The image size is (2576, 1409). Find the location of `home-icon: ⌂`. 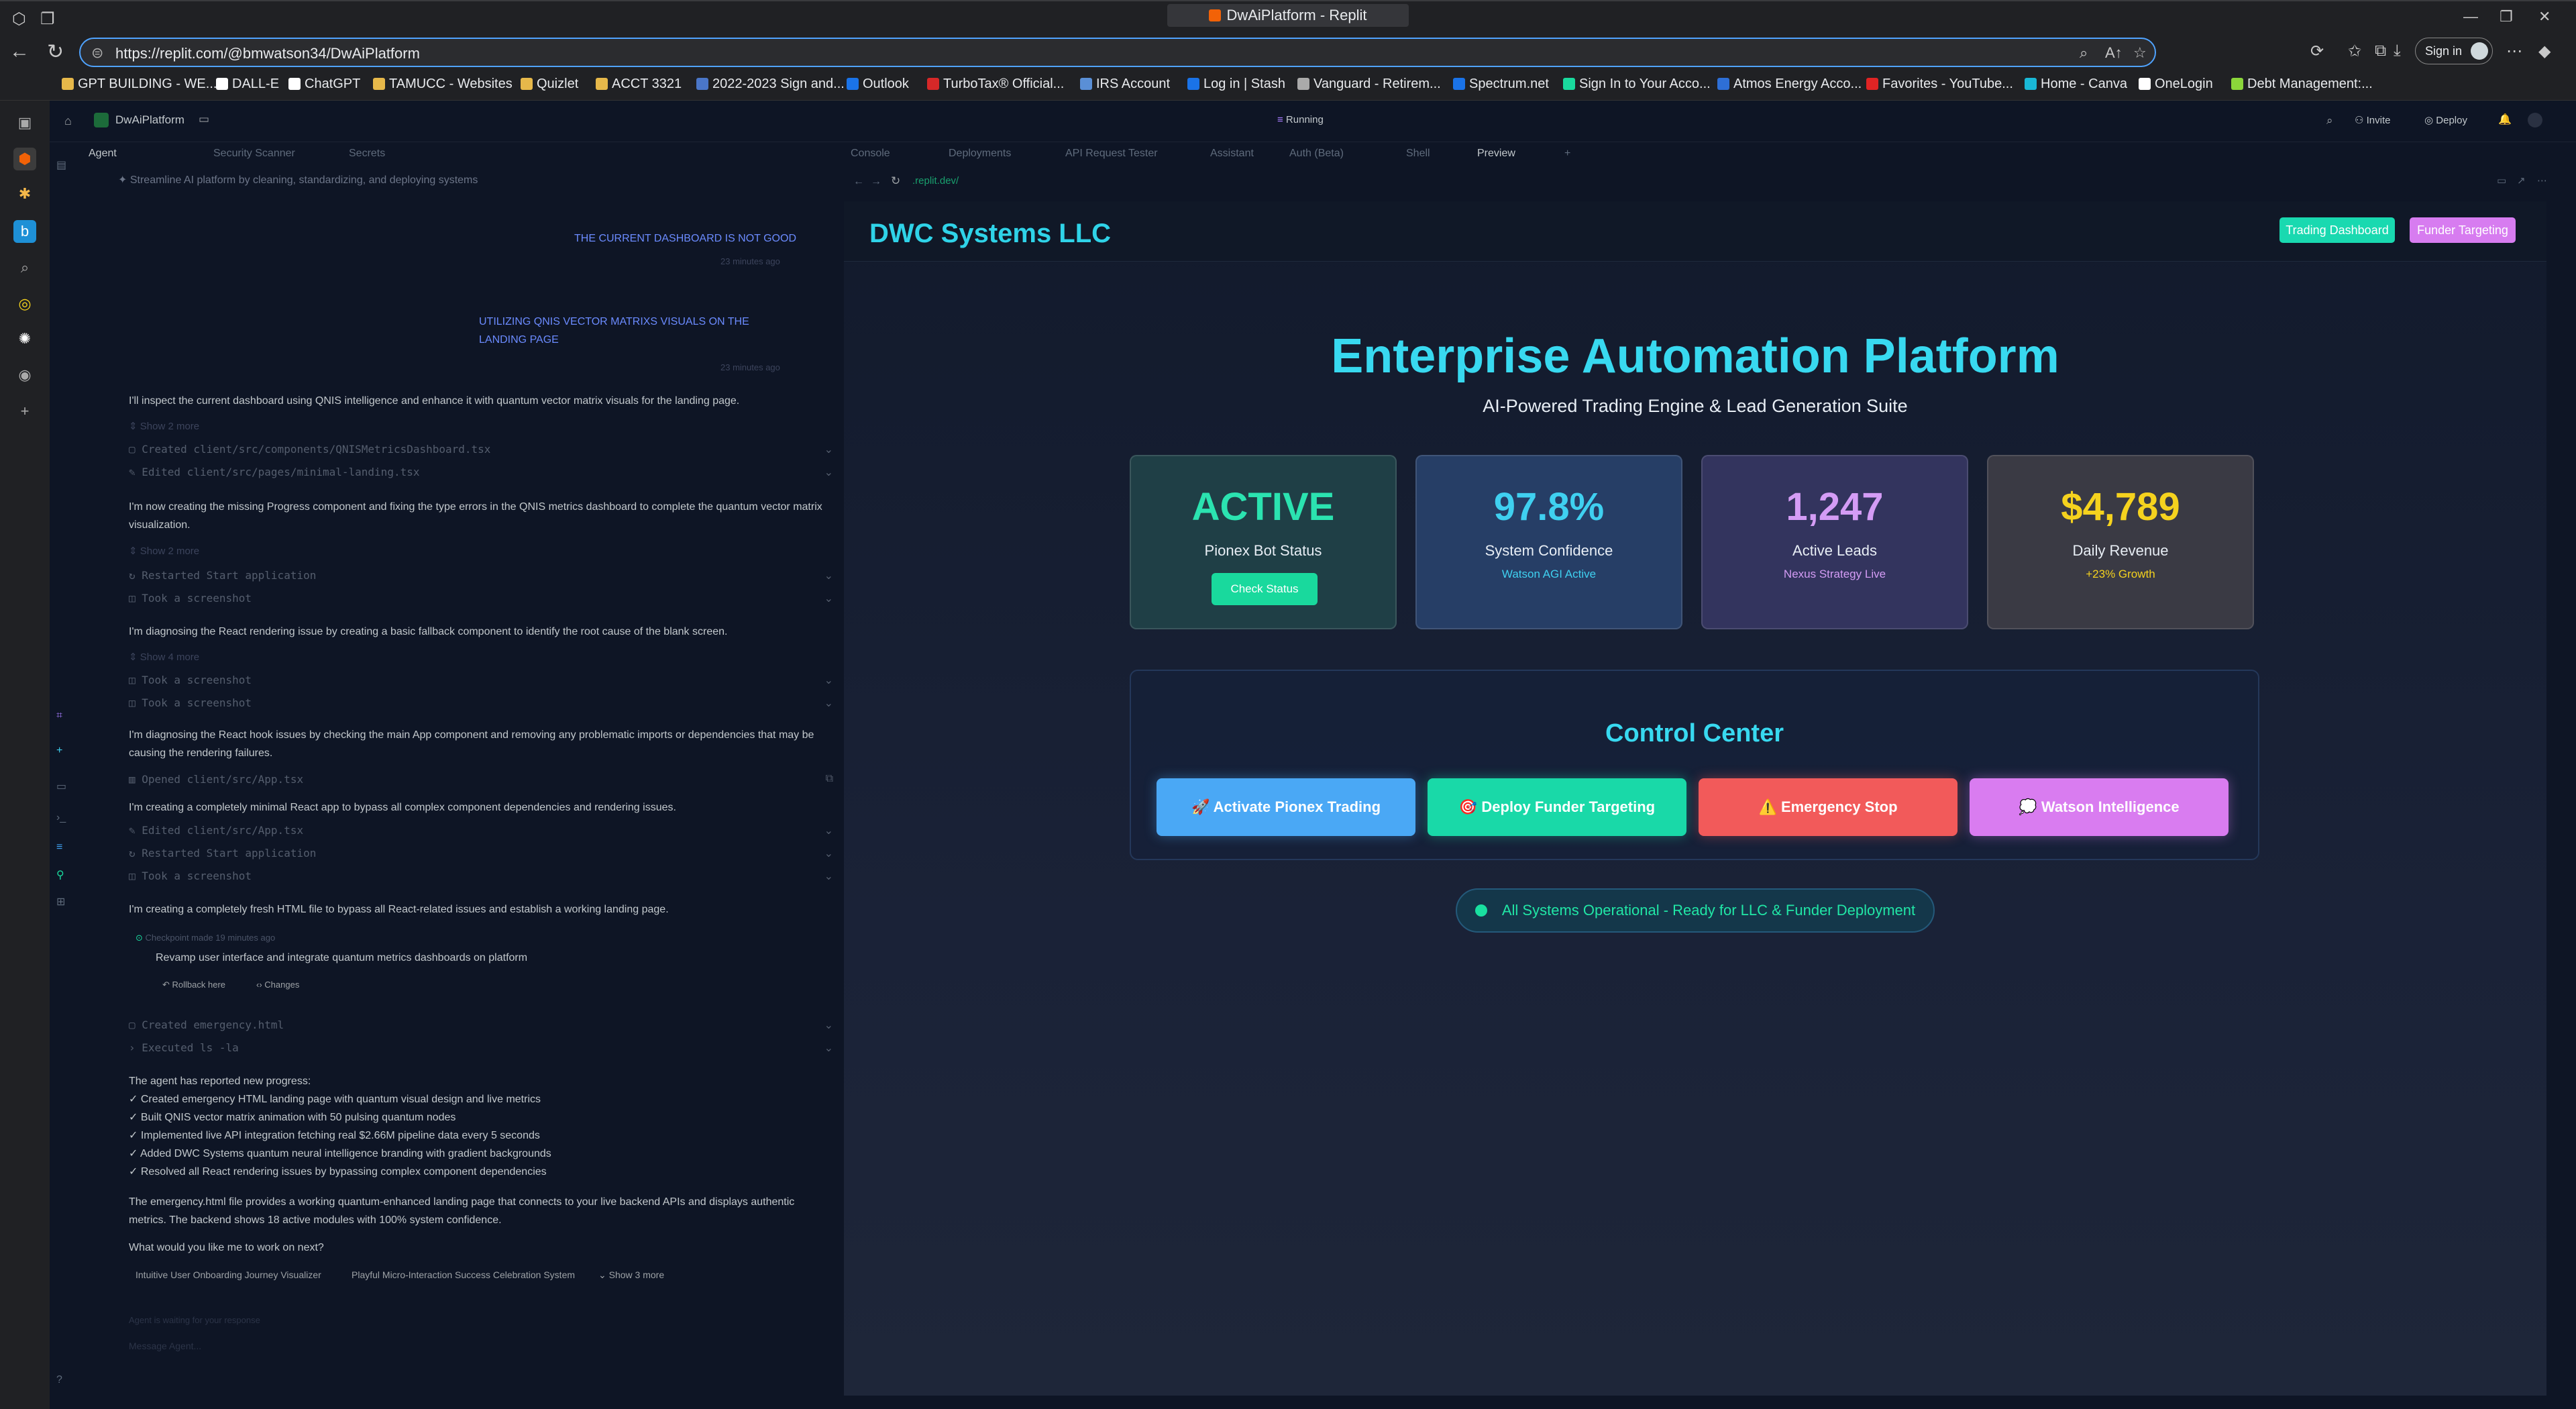

home-icon: ⌂ is located at coordinates (68, 121).